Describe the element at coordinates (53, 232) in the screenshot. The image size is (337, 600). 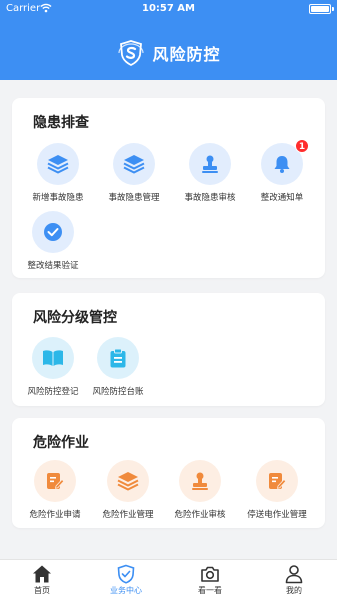
I see `check-icon` at that location.